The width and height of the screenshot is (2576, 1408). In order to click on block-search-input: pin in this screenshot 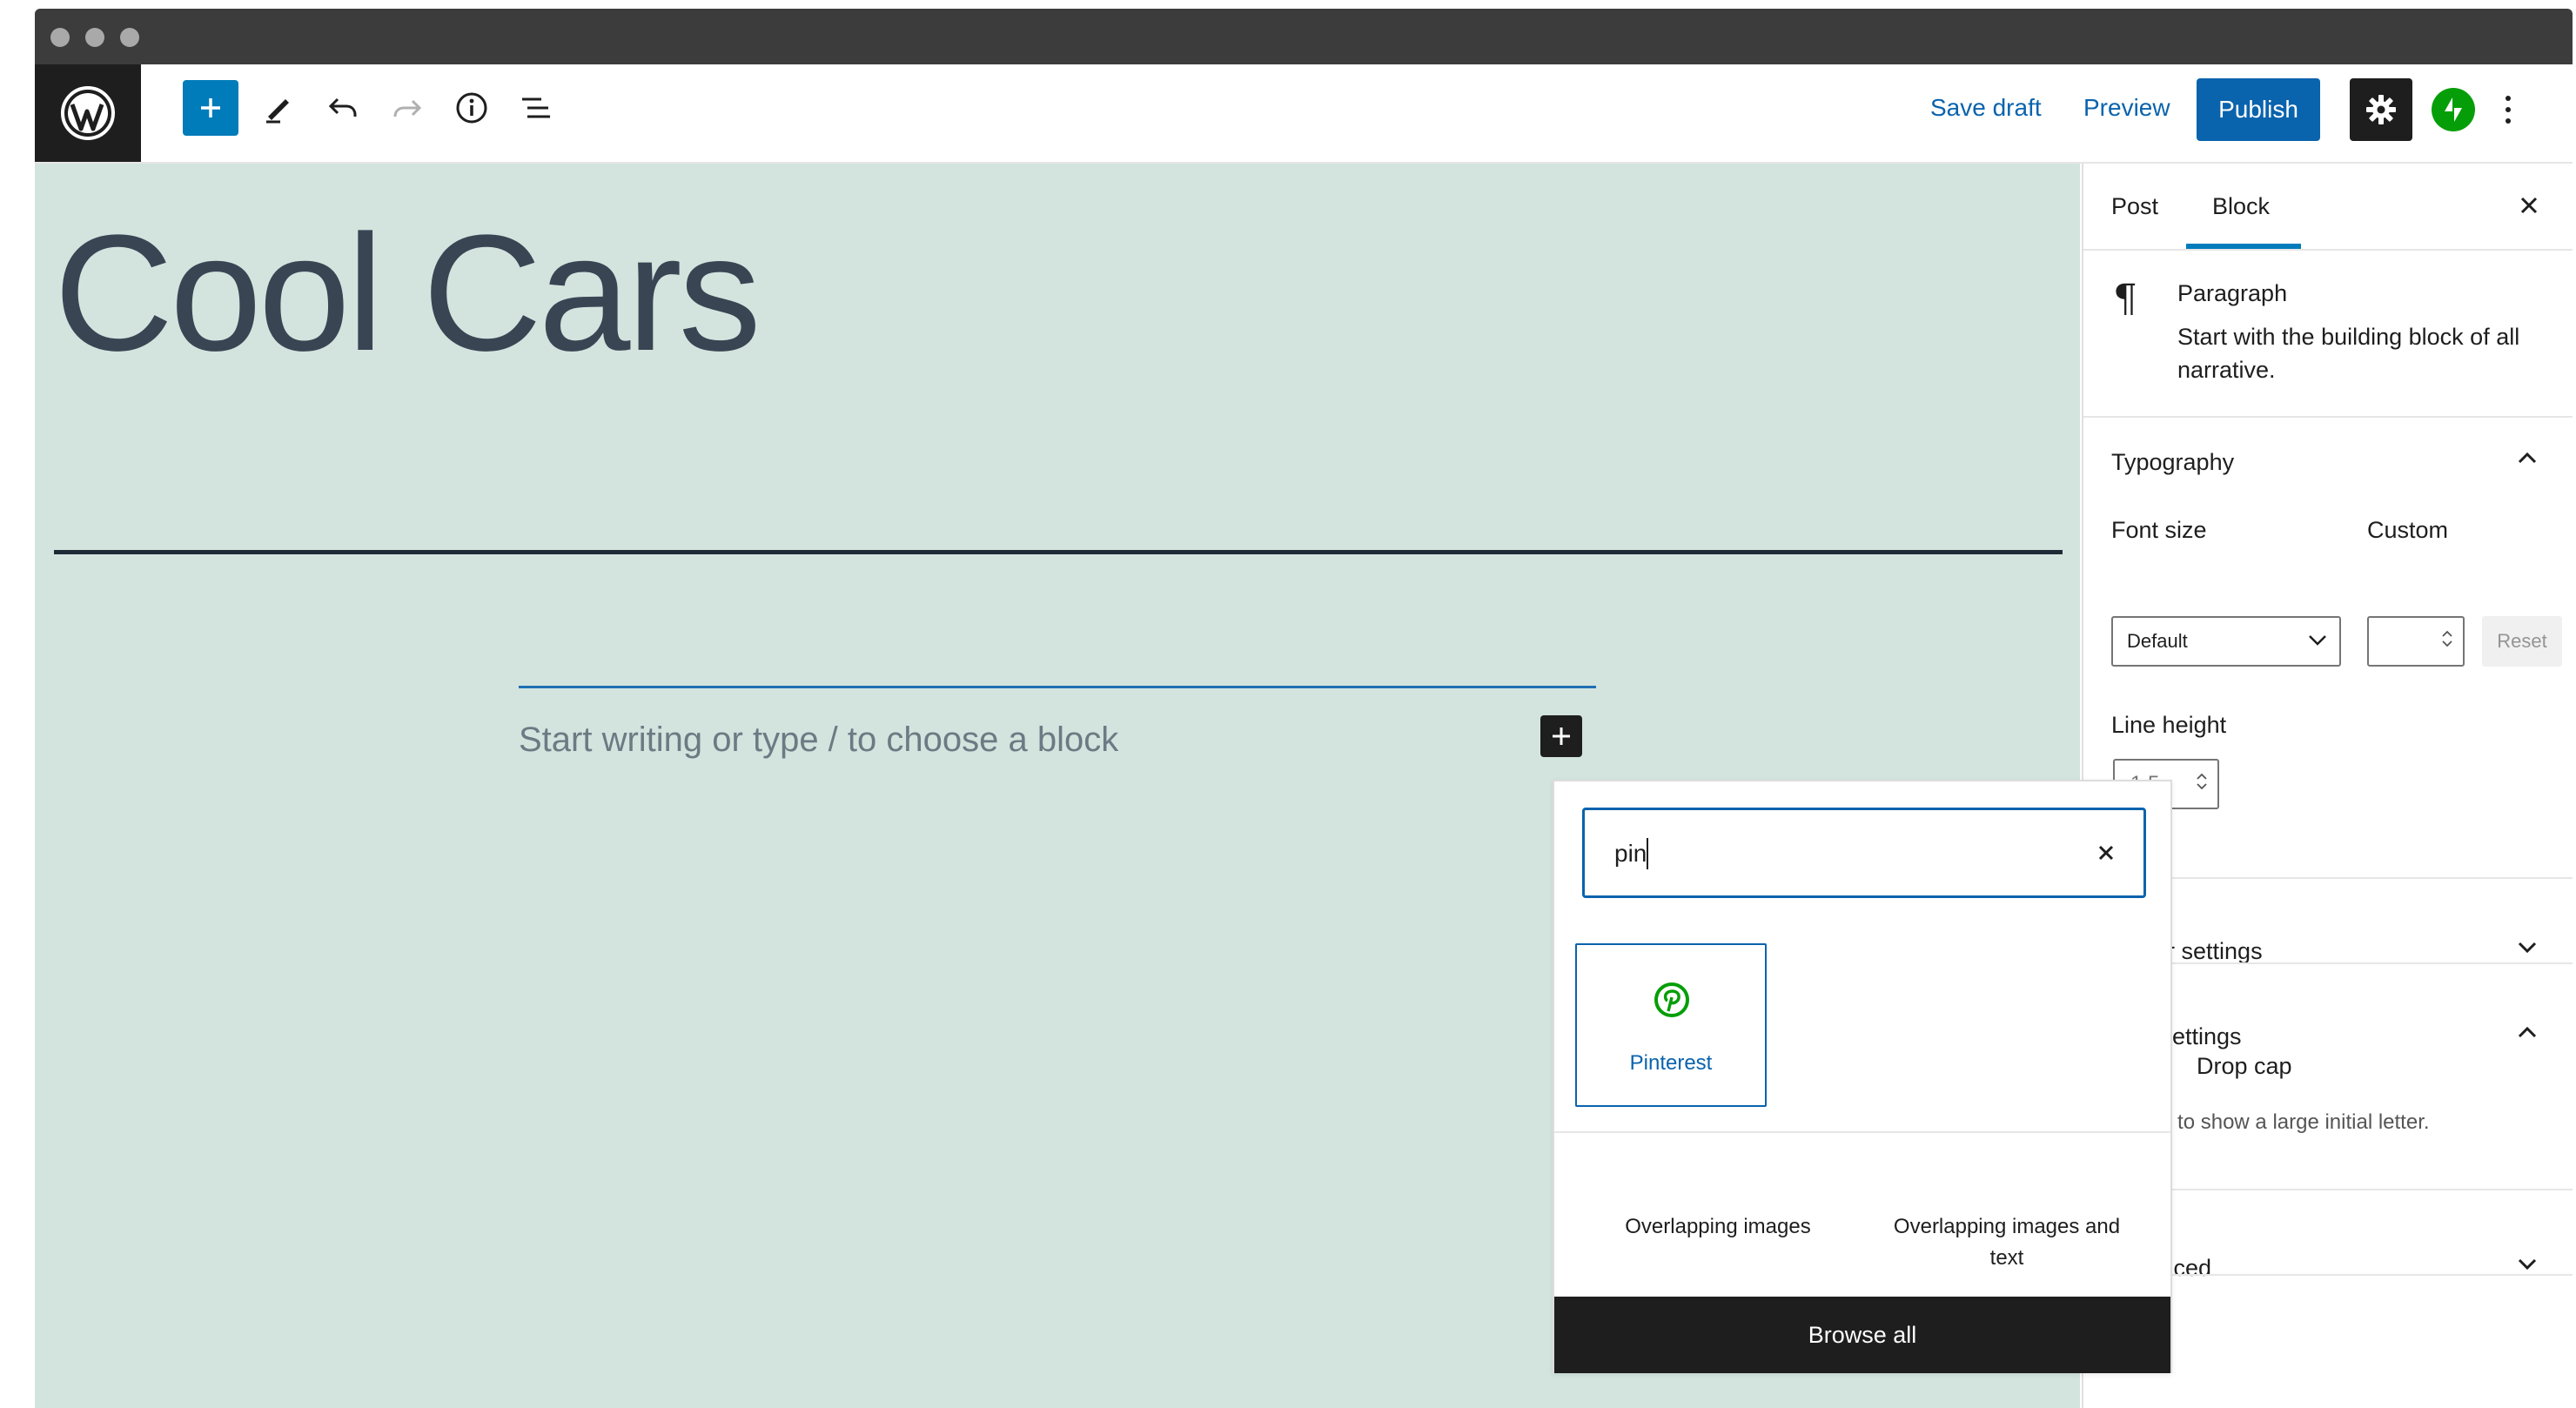, I will do `click(1864, 853)`.